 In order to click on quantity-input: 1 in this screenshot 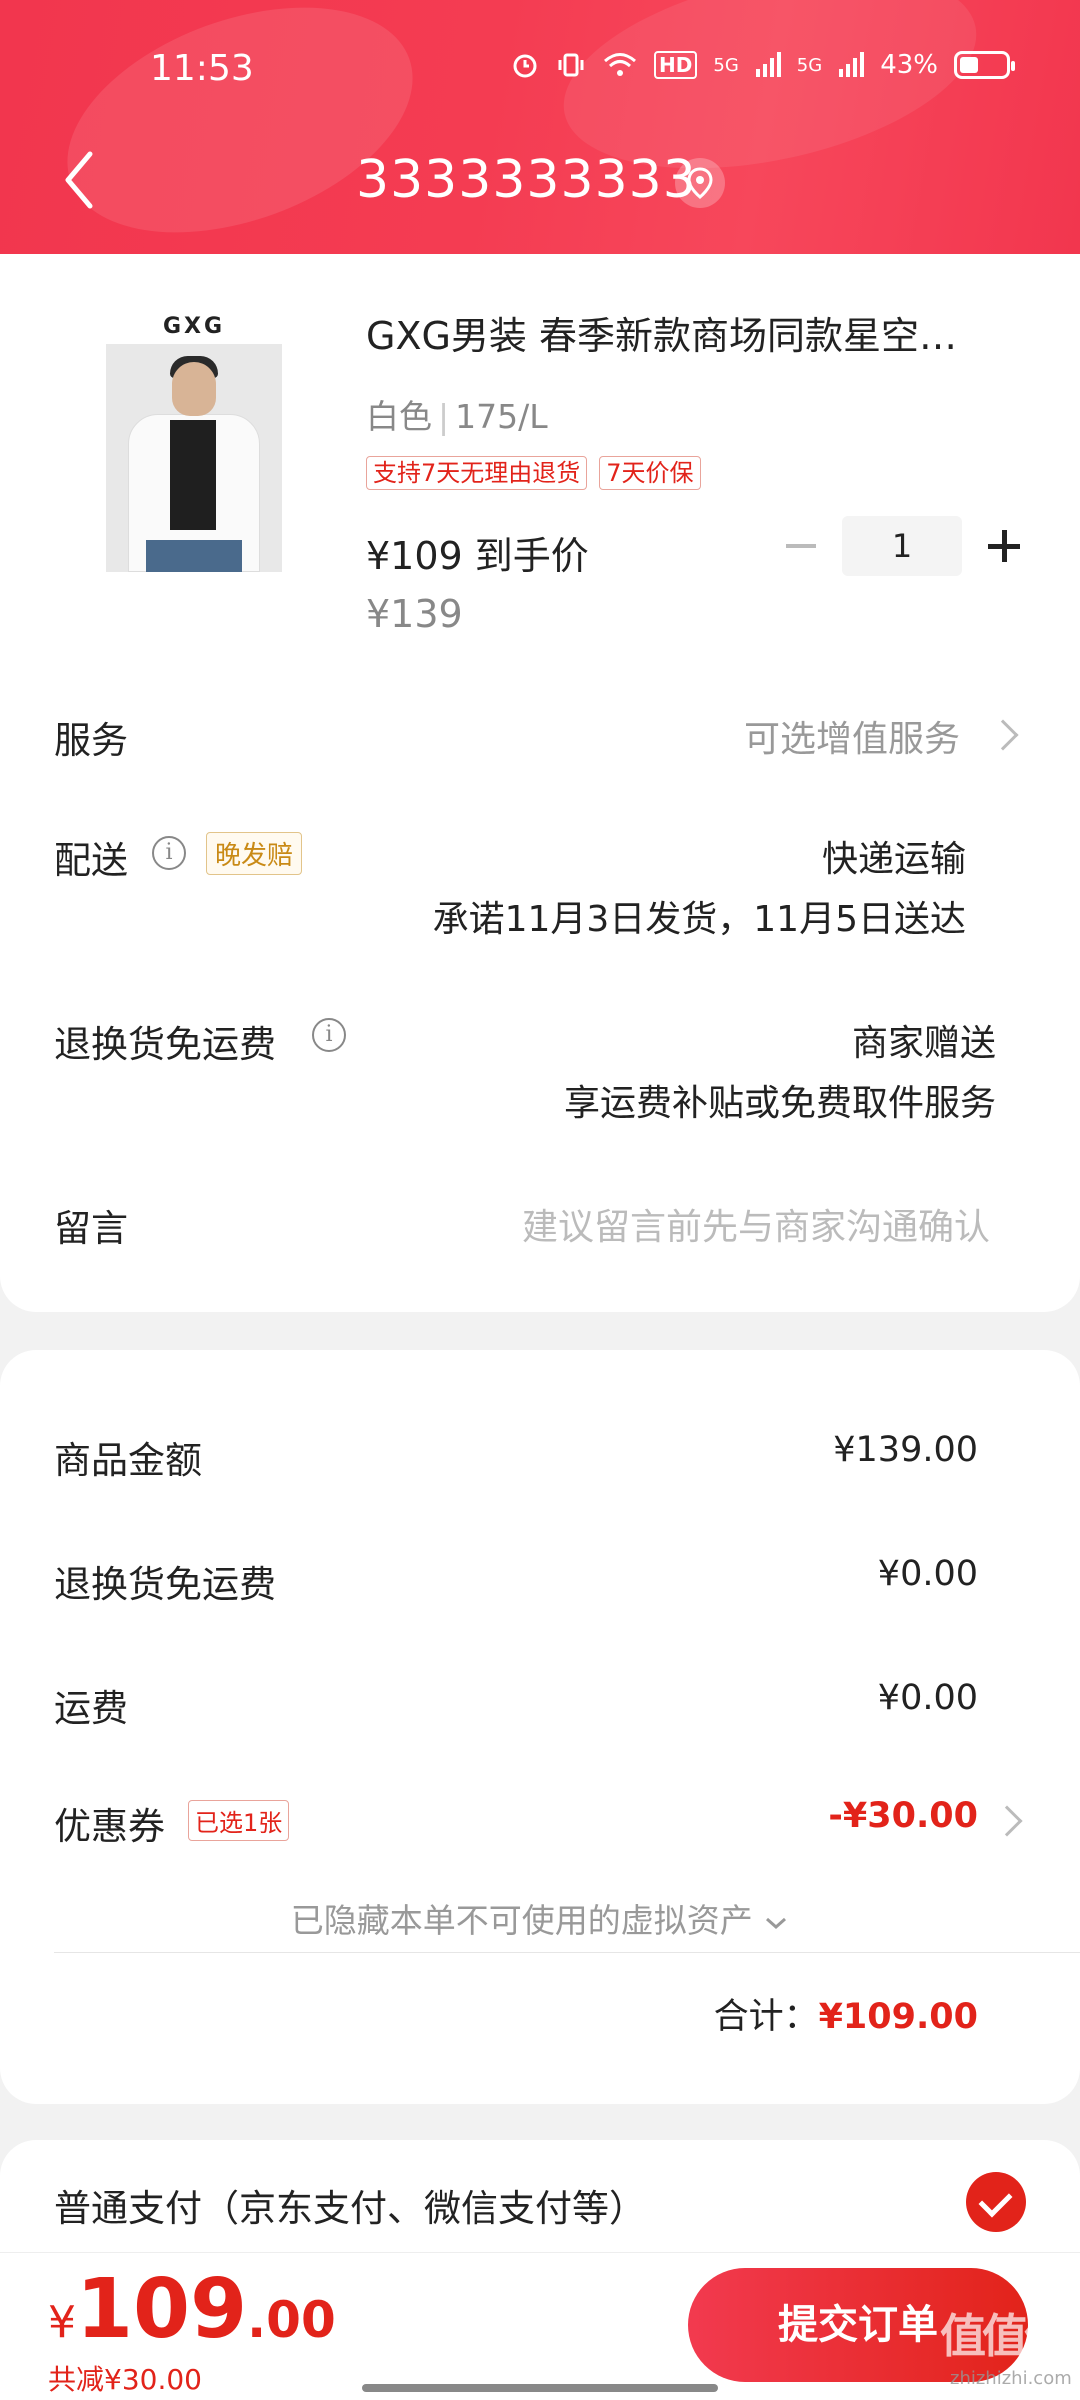, I will do `click(902, 546)`.